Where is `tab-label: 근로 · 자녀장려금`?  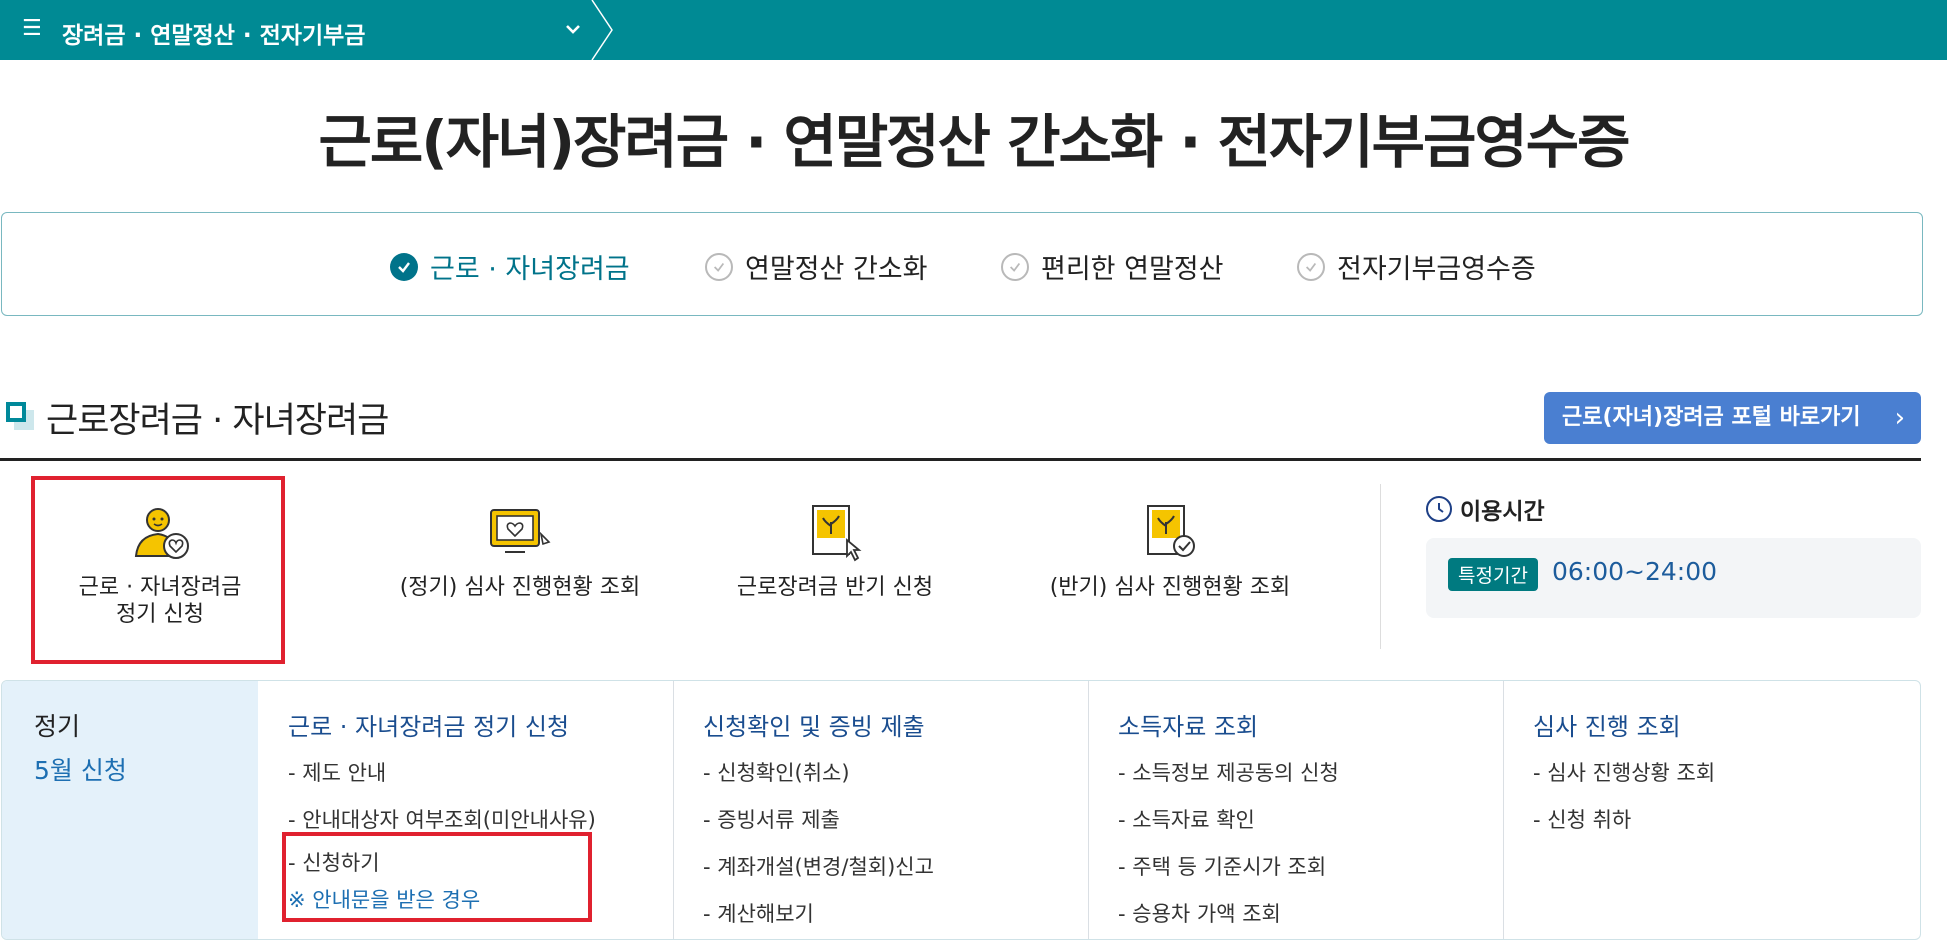
tab-label: 근로 · 자녀장려금 is located at coordinates (530, 269).